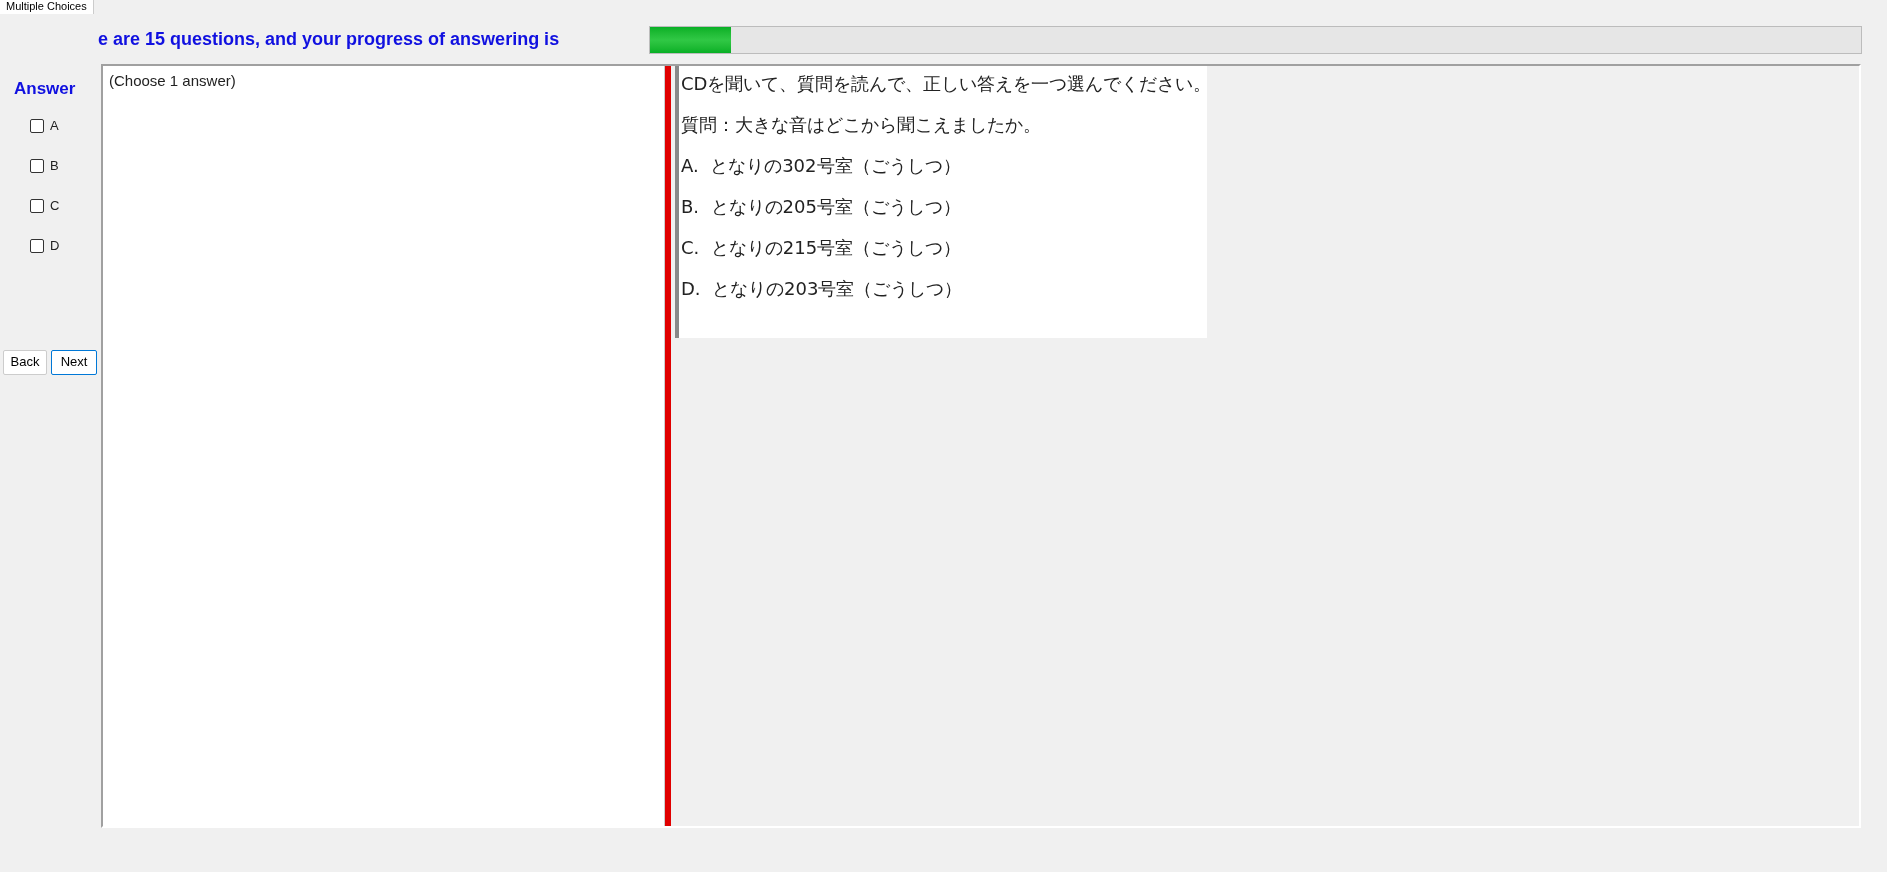 Image resolution: width=1887 pixels, height=872 pixels. I want to click on option-label: C, so click(55, 205).